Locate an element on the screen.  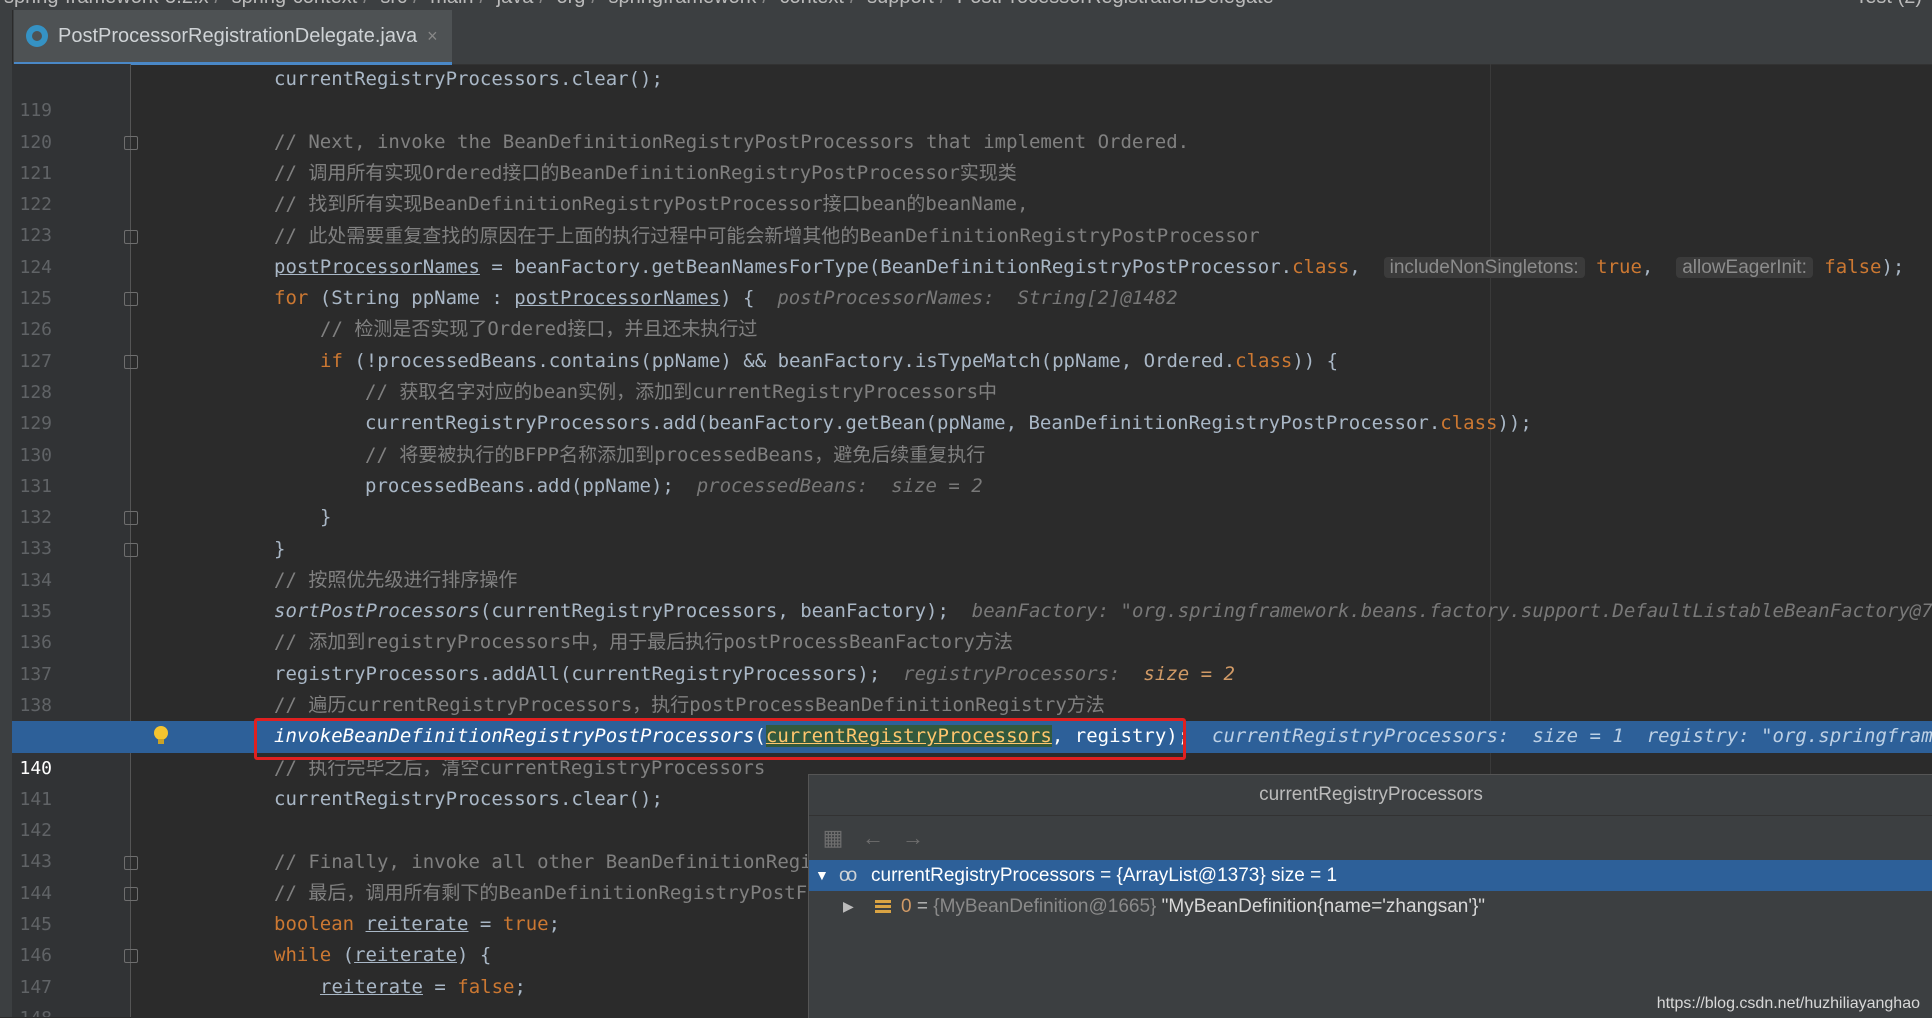
code-text: boolean reiterate = true; is located at coordinates (417, 924).